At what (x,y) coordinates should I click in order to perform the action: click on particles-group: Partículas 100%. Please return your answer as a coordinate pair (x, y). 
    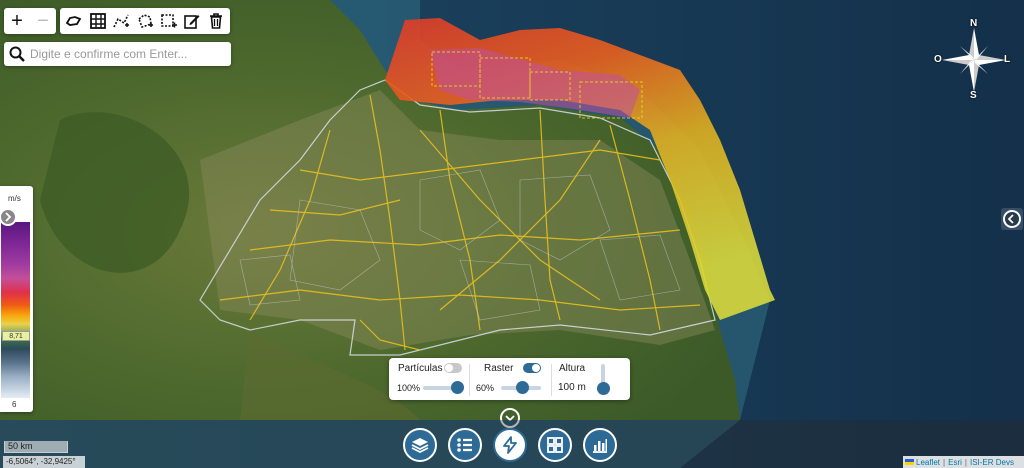
    Looking at the image, I should click on (428, 379).